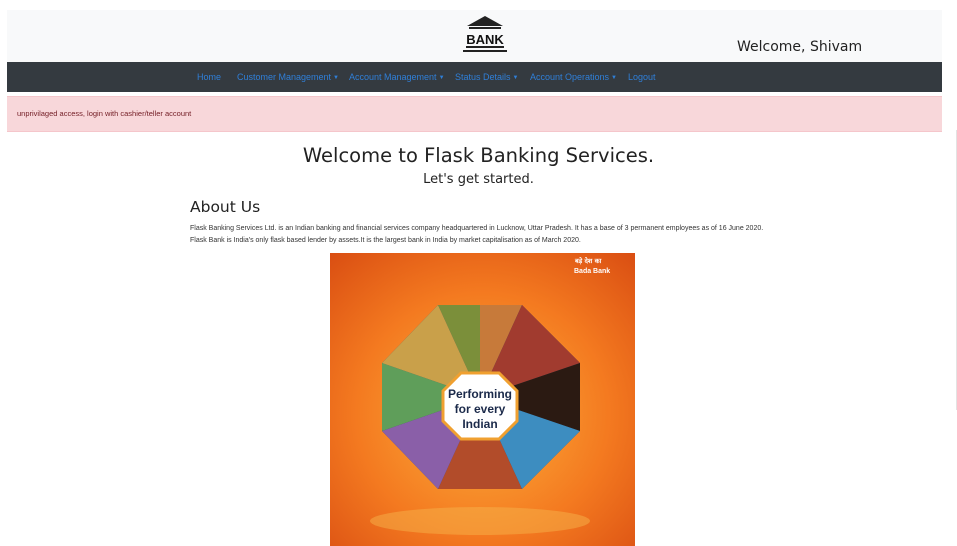 The height and width of the screenshot is (546, 957). What do you see at coordinates (588, 261) in the screenshot?
I see `poster-tagline-hindi: बड़े देश का` at bounding box center [588, 261].